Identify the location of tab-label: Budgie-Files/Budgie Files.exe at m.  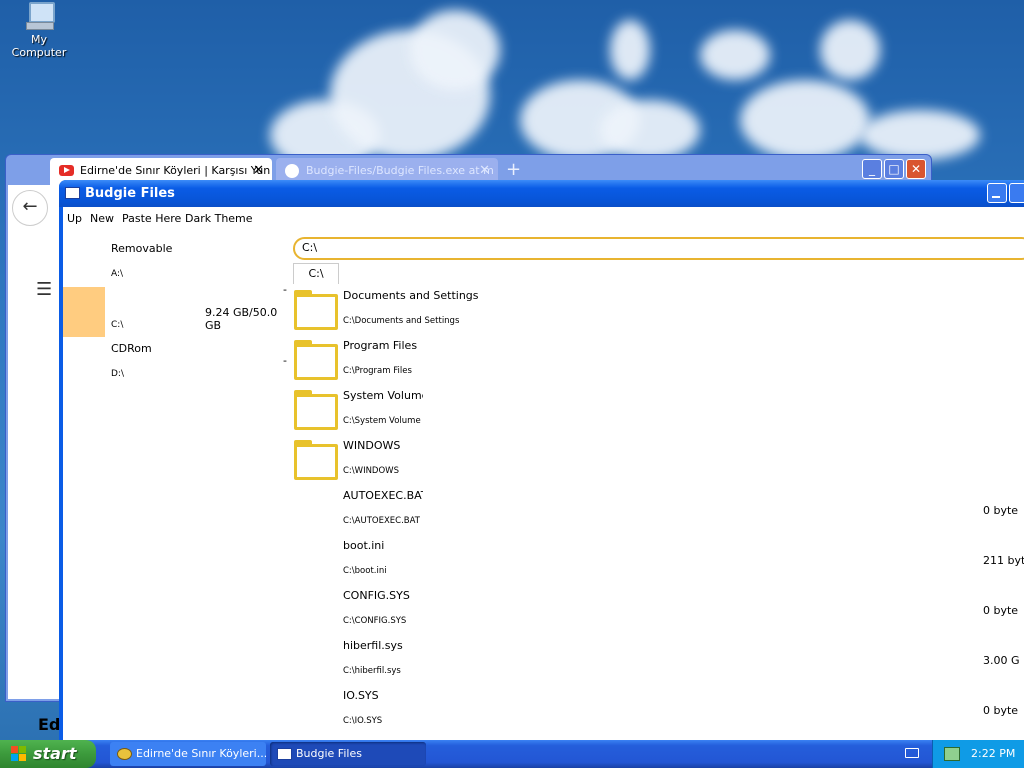
(400, 170).